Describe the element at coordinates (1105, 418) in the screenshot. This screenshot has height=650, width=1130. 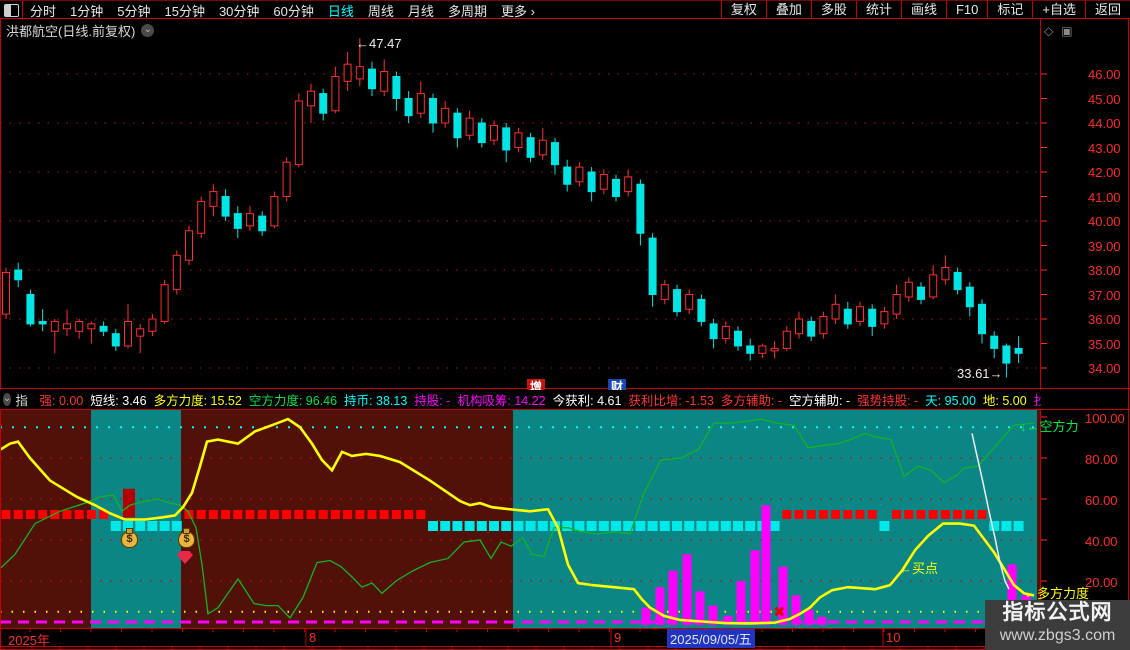
I see `indicator-axis-label: 100.00` at that location.